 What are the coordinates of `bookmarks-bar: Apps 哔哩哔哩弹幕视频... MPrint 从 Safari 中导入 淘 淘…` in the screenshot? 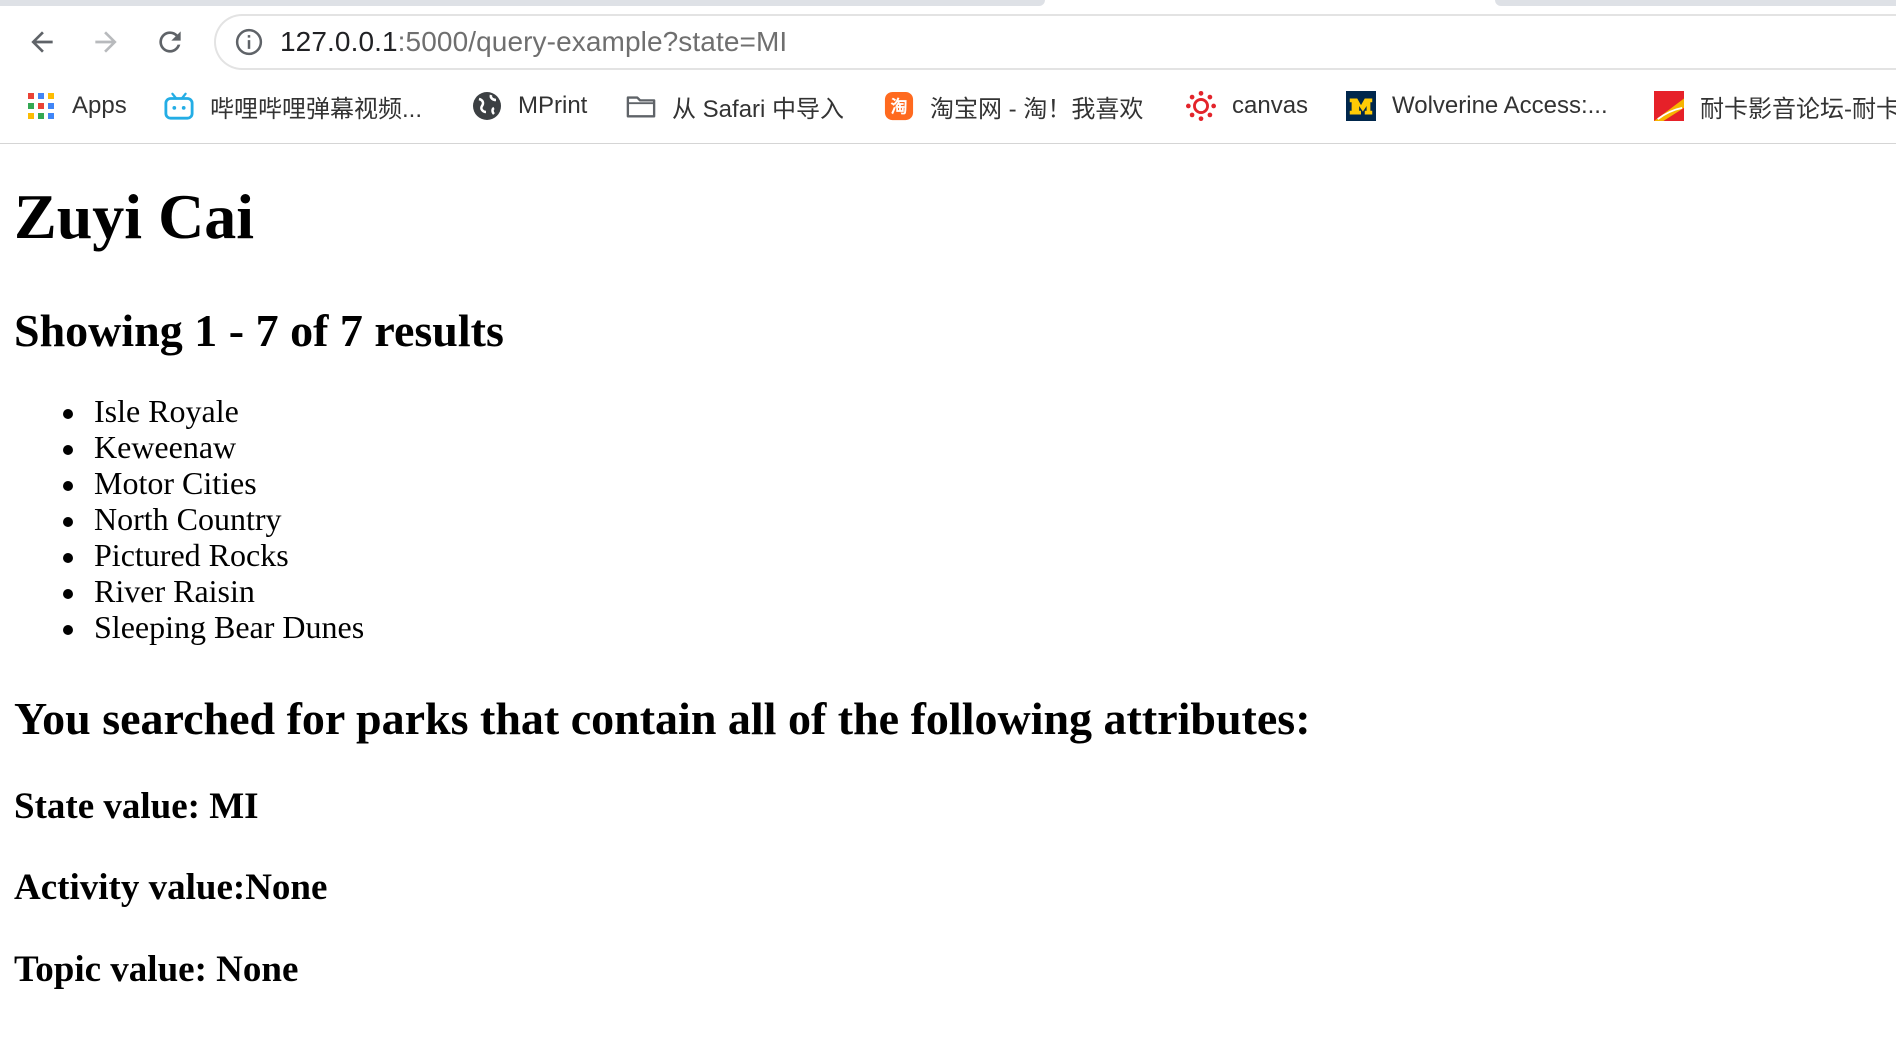 It's located at (948, 106).